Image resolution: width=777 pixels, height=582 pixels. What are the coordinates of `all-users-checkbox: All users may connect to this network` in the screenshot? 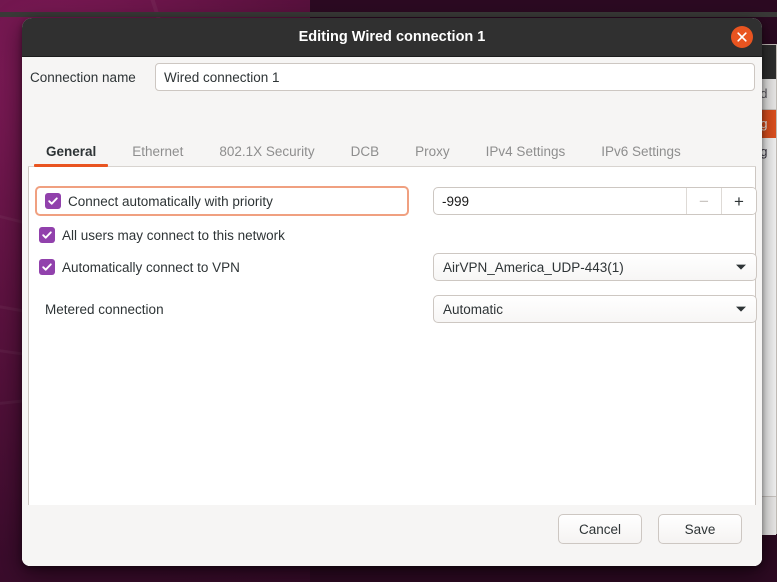 It's located at (157, 235).